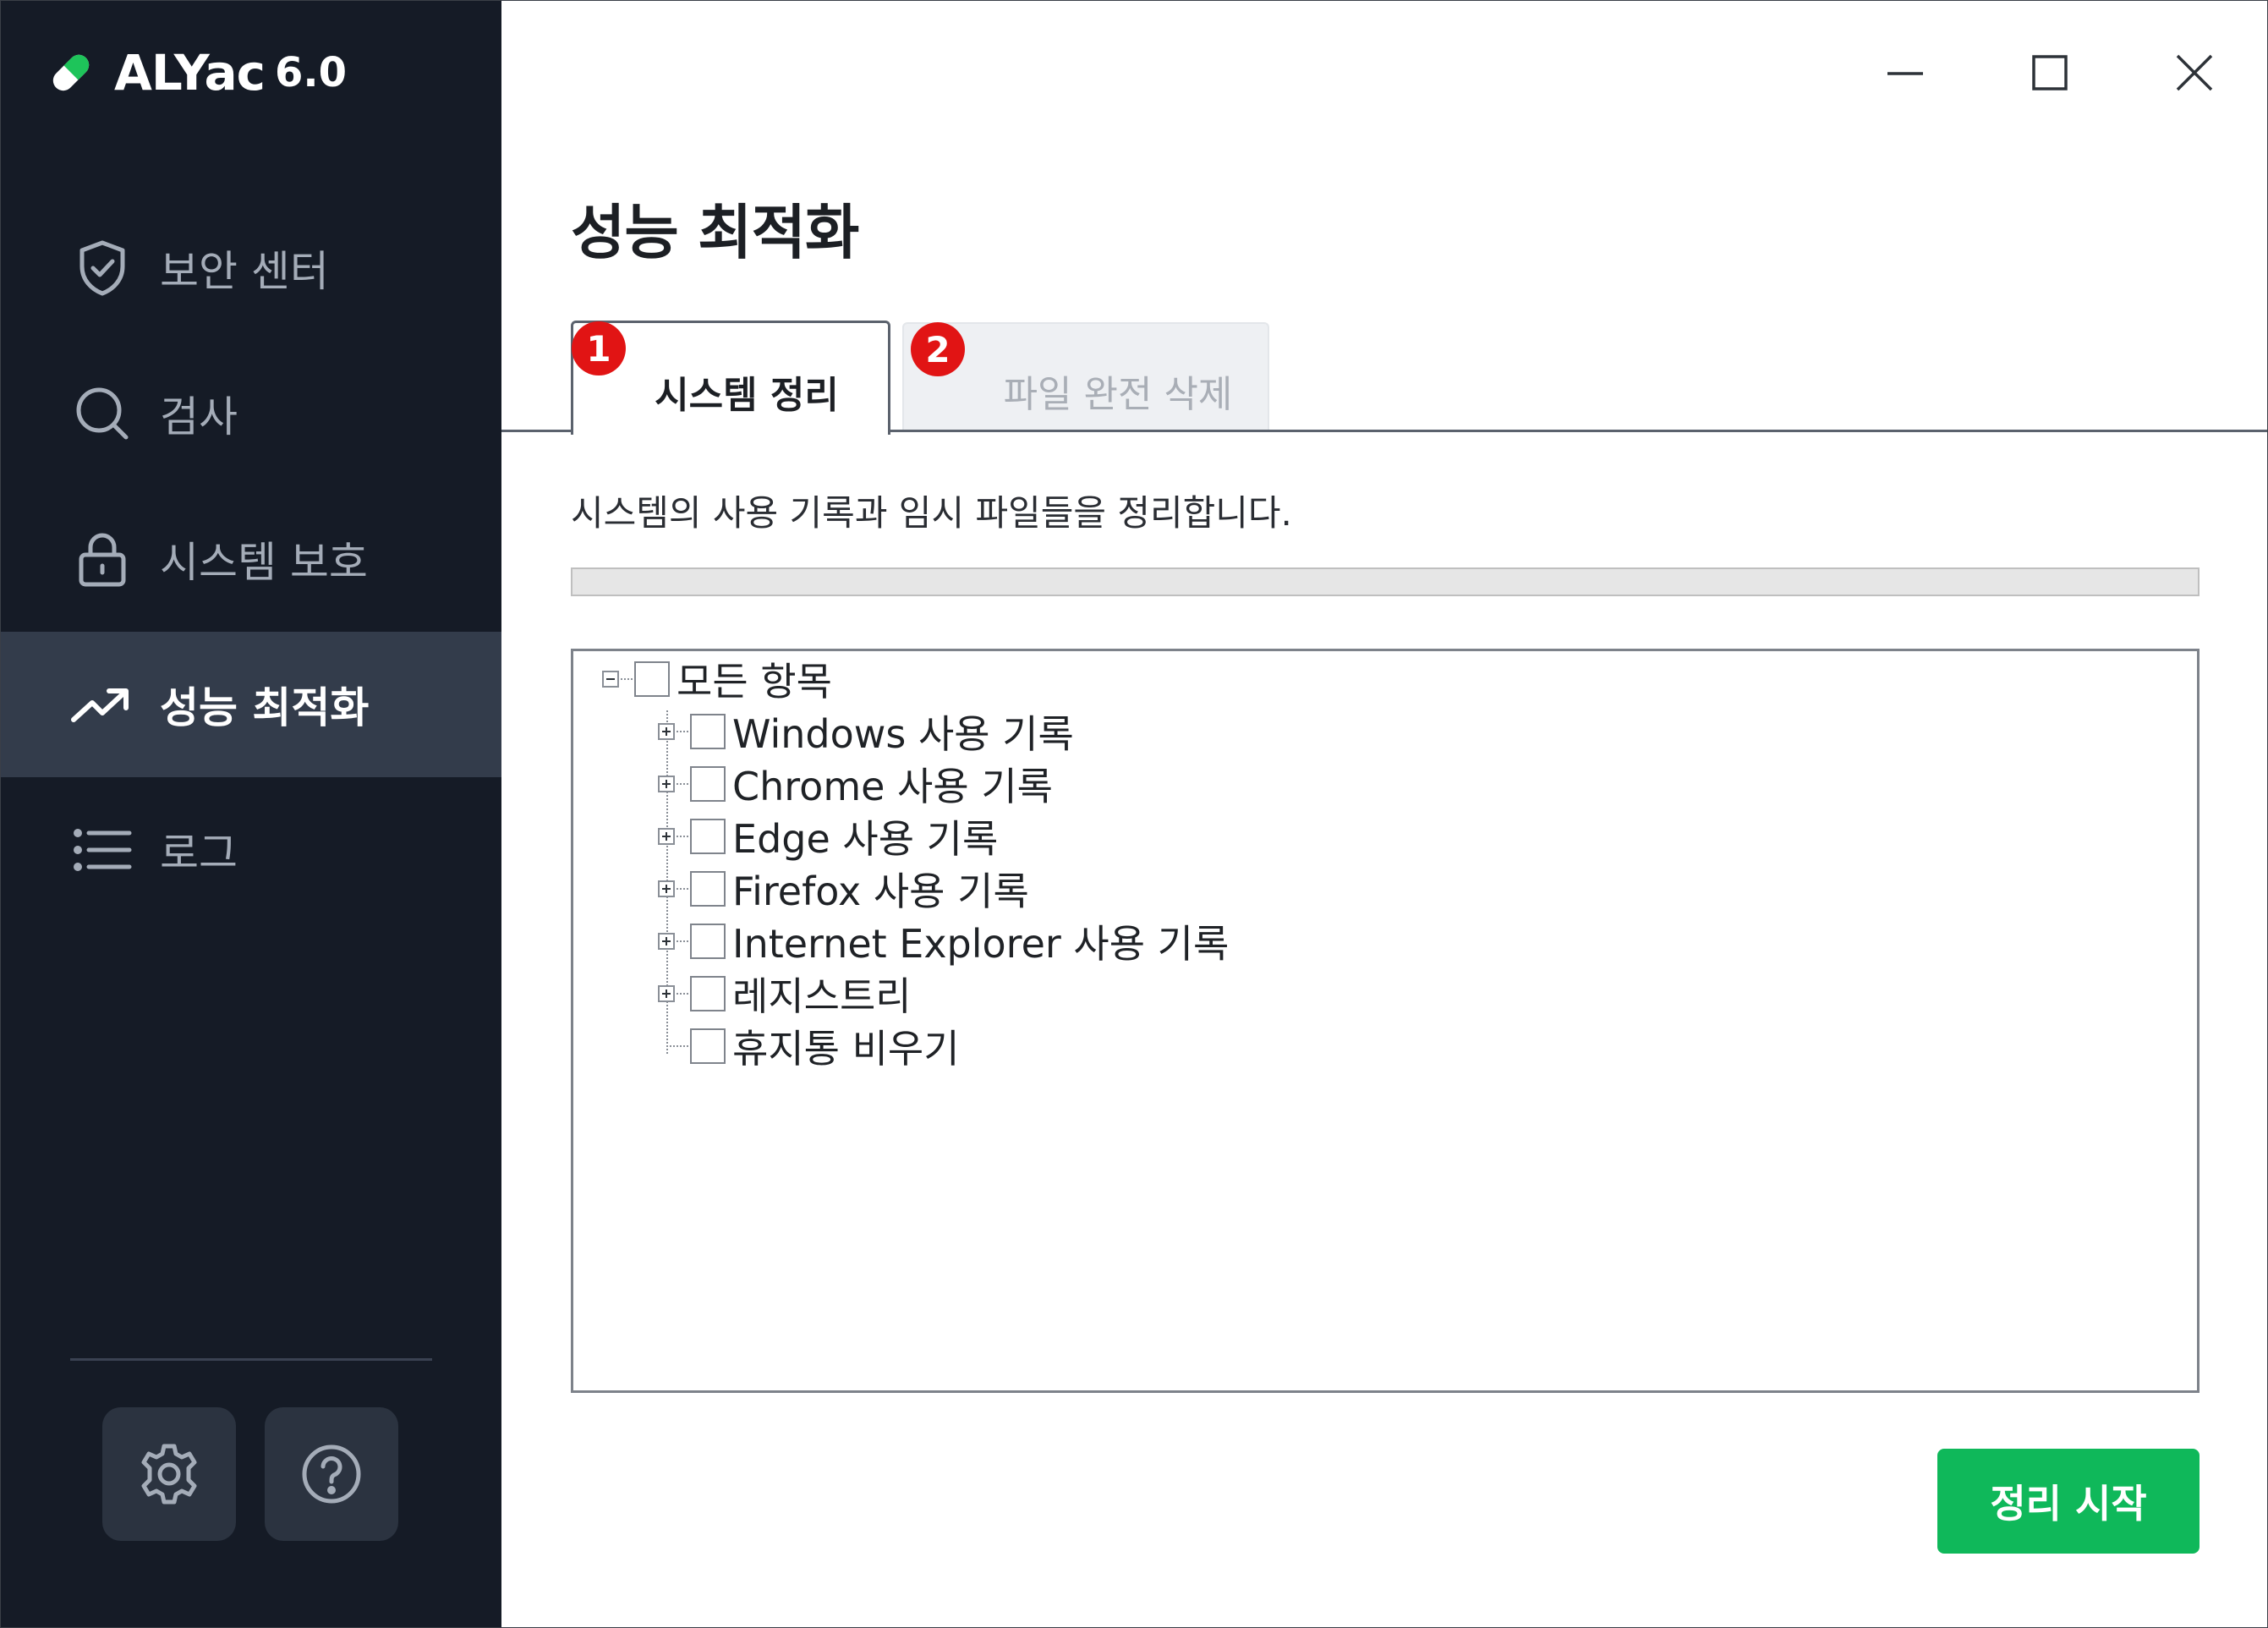 The height and width of the screenshot is (1628, 2268). What do you see at coordinates (102, 850) in the screenshot?
I see `list-icon` at bounding box center [102, 850].